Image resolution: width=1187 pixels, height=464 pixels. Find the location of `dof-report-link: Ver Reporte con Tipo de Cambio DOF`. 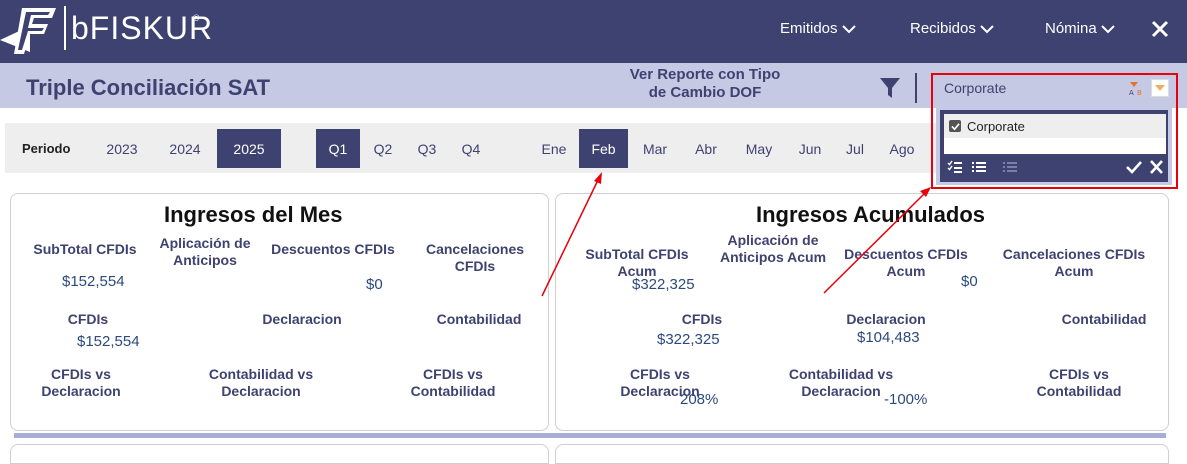

dof-report-link: Ver Reporte con Tipo de Cambio DOF is located at coordinates (705, 84).